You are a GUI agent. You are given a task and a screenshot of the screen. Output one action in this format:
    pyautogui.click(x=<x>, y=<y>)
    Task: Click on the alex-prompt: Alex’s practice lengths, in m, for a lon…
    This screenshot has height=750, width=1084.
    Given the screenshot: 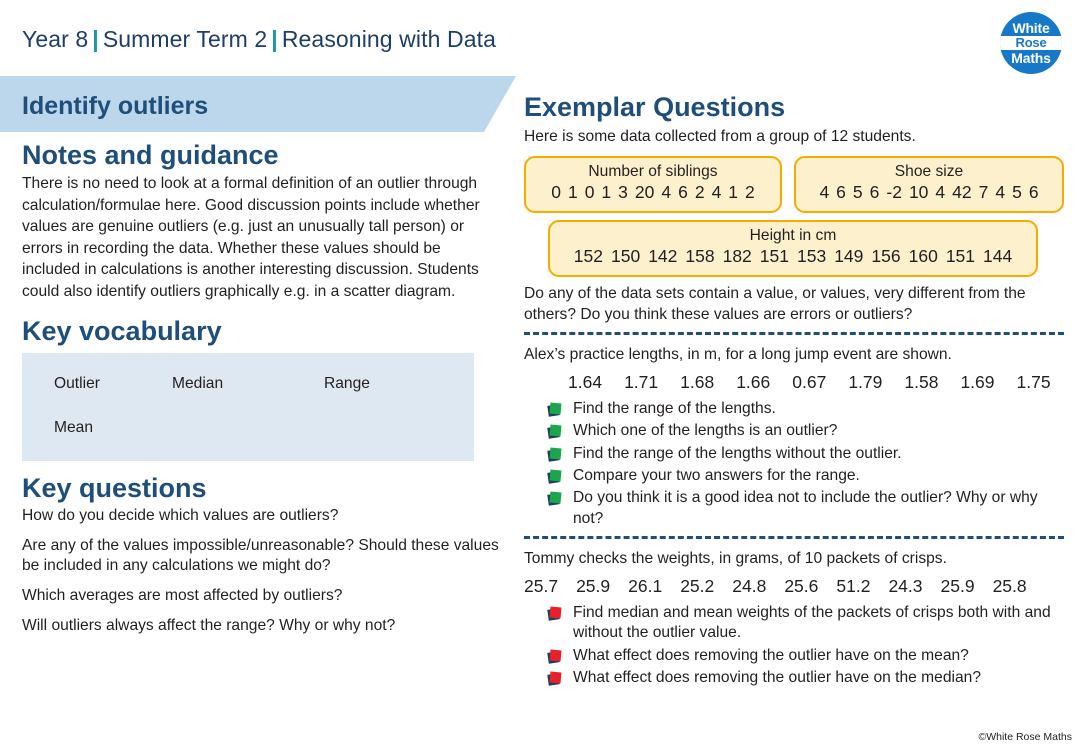 What is the action you would take?
    pyautogui.click(x=738, y=354)
    